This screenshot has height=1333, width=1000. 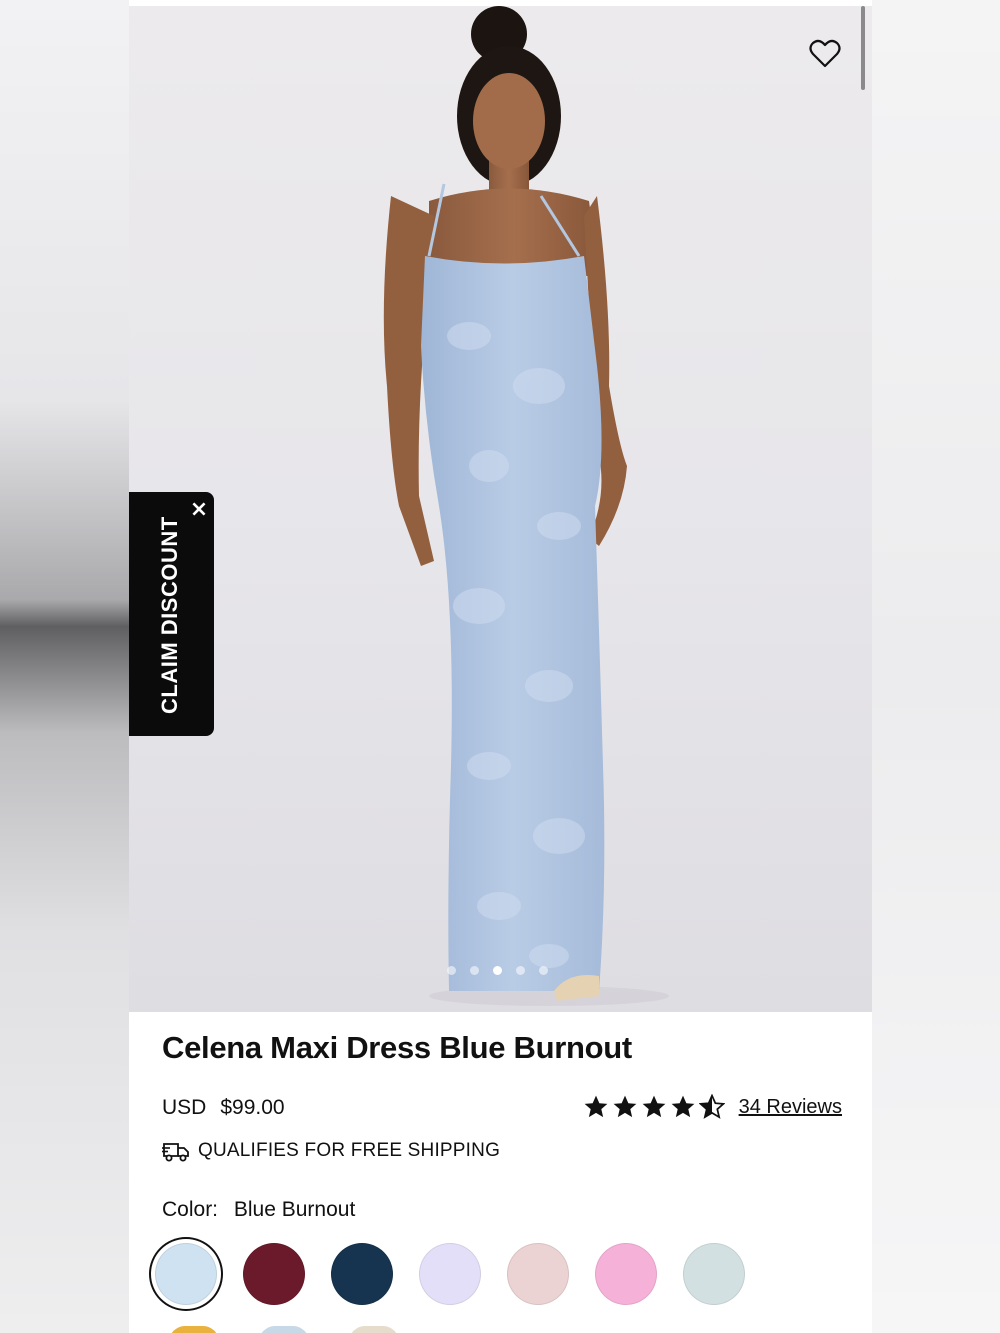 I want to click on product-title: Celena Maxi Dress Blue Burnout, so click(x=397, y=1047).